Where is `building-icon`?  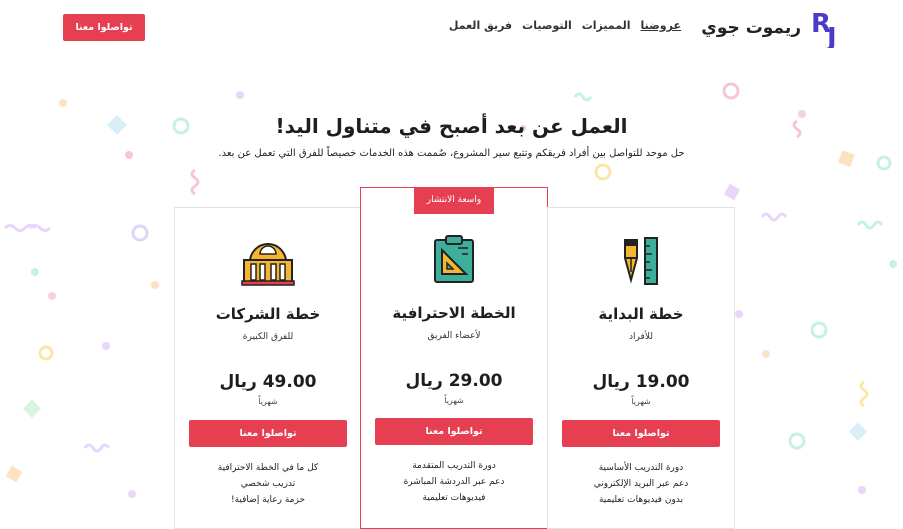 building-icon is located at coordinates (268, 264).